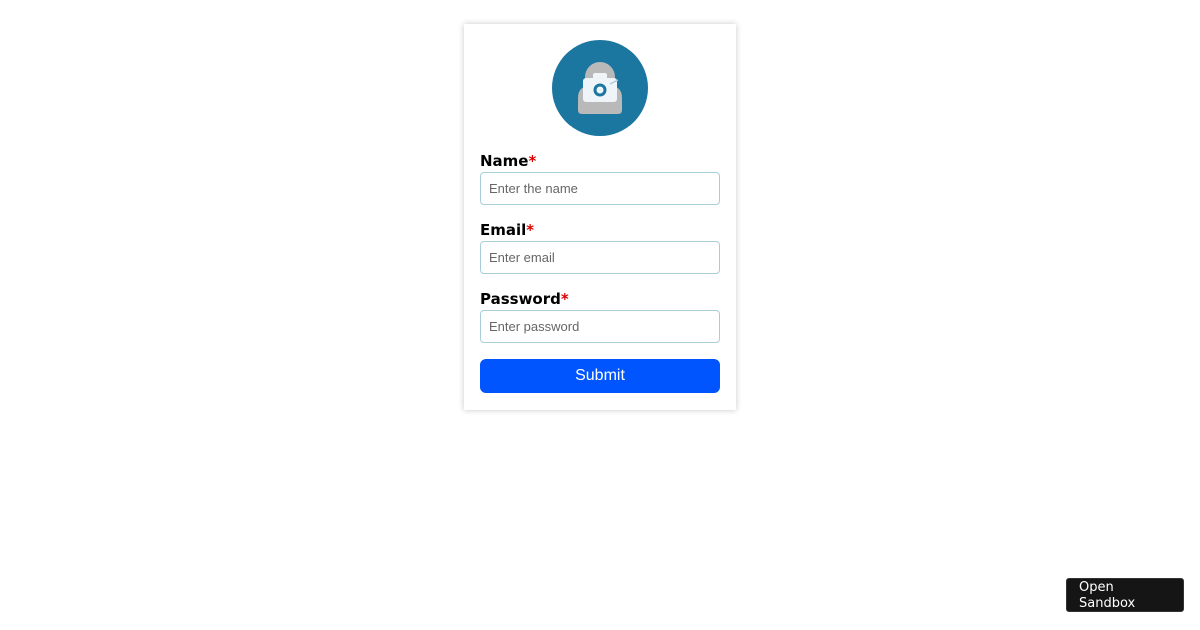  Describe the element at coordinates (600, 326) in the screenshot. I see `password-input` at that location.